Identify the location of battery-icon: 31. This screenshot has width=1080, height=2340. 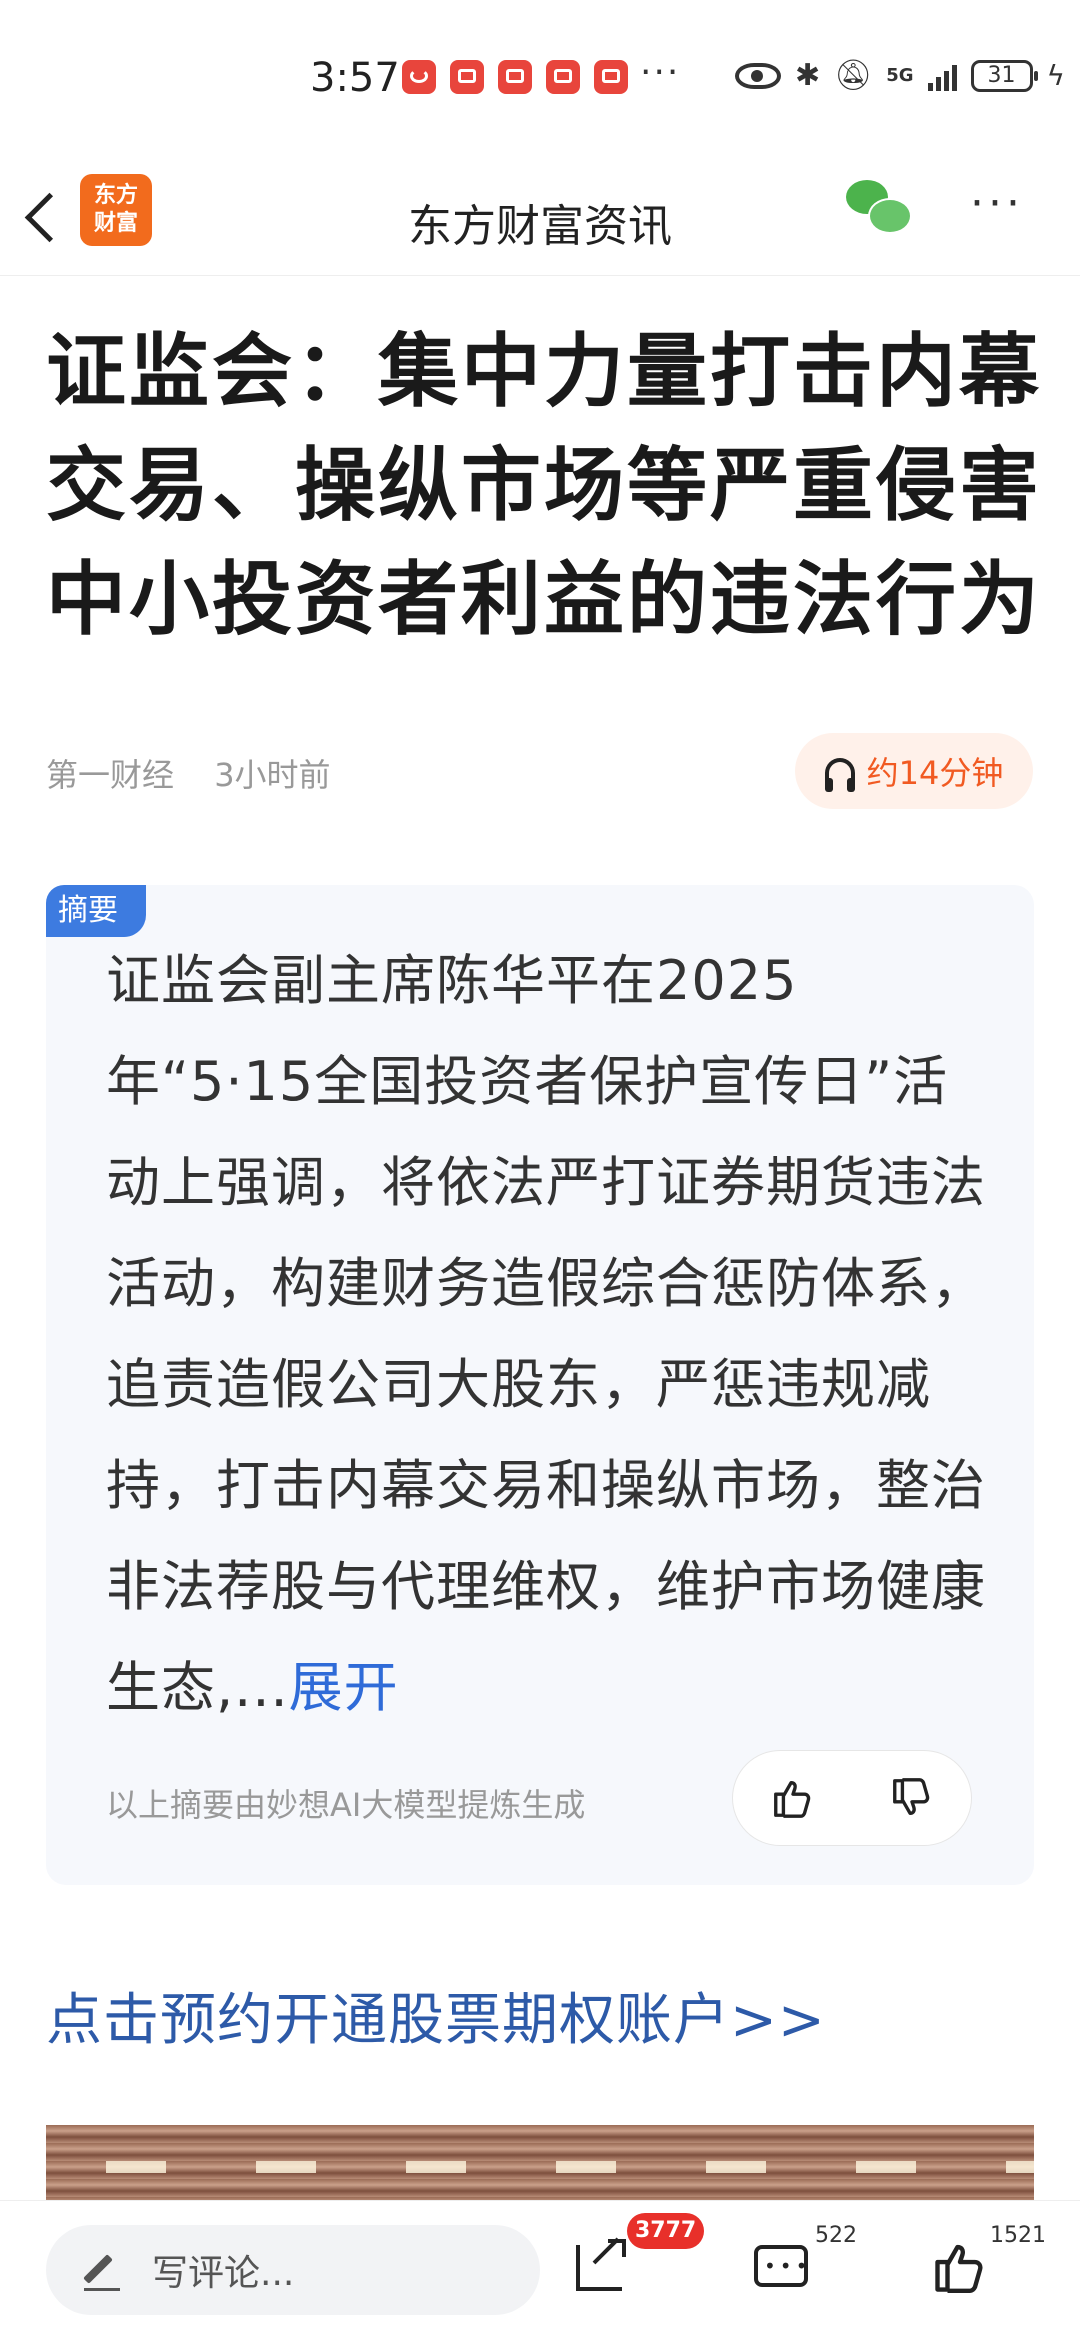
(1004, 75).